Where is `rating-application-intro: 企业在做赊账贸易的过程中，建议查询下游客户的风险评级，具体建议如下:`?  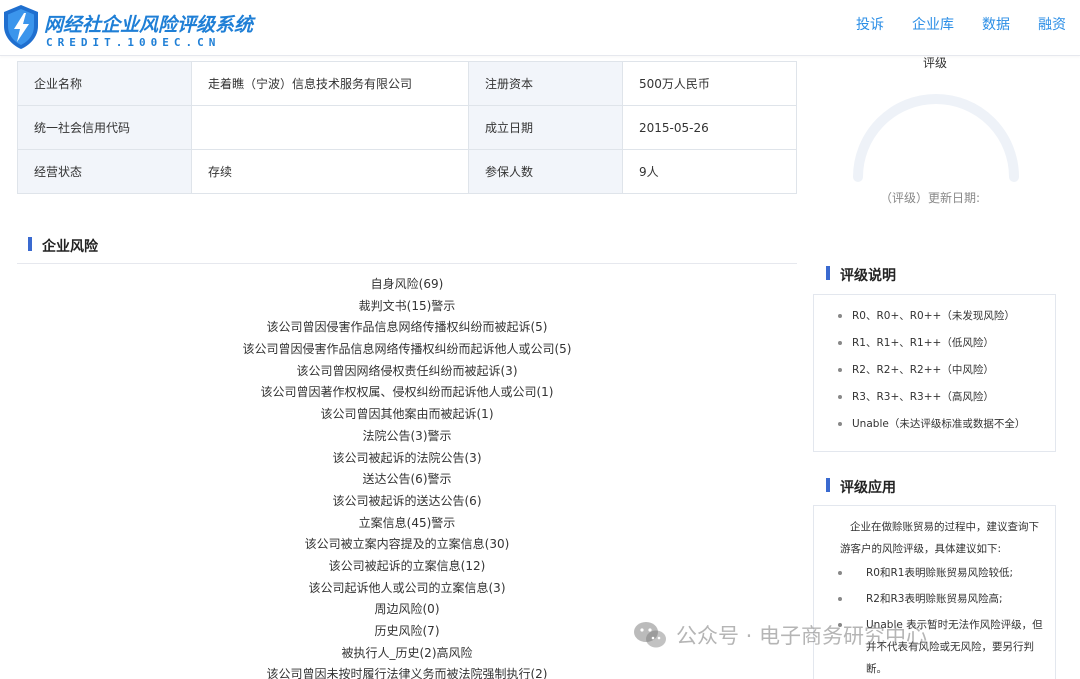 rating-application-intro: 企业在做赊账贸易的过程中，建议查询下游客户的风险评级，具体建议如下: is located at coordinates (939, 538).